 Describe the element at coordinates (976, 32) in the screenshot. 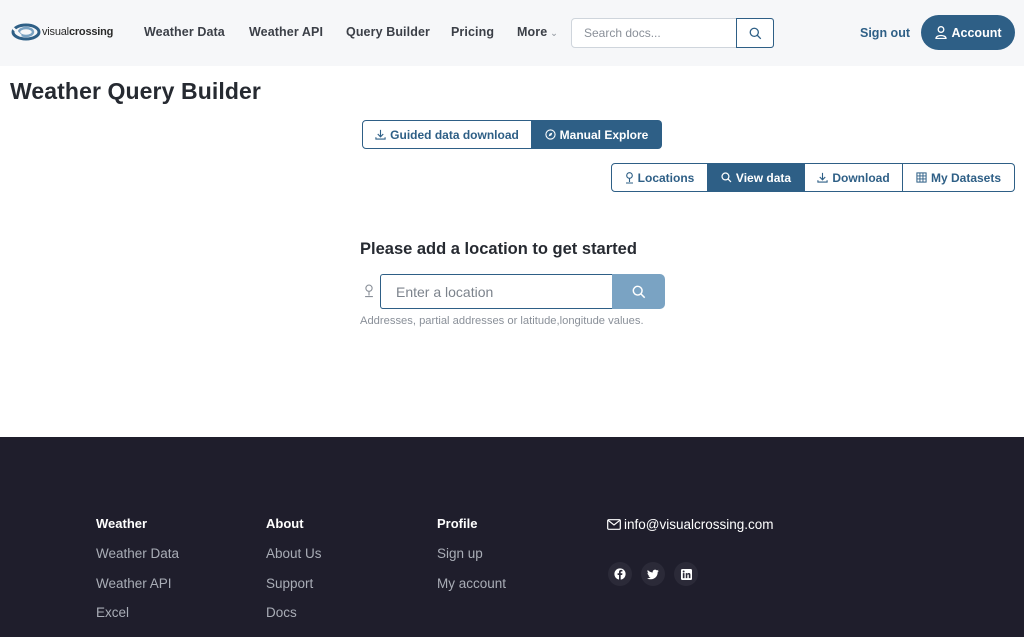

I see `account-button-label: Account` at that location.